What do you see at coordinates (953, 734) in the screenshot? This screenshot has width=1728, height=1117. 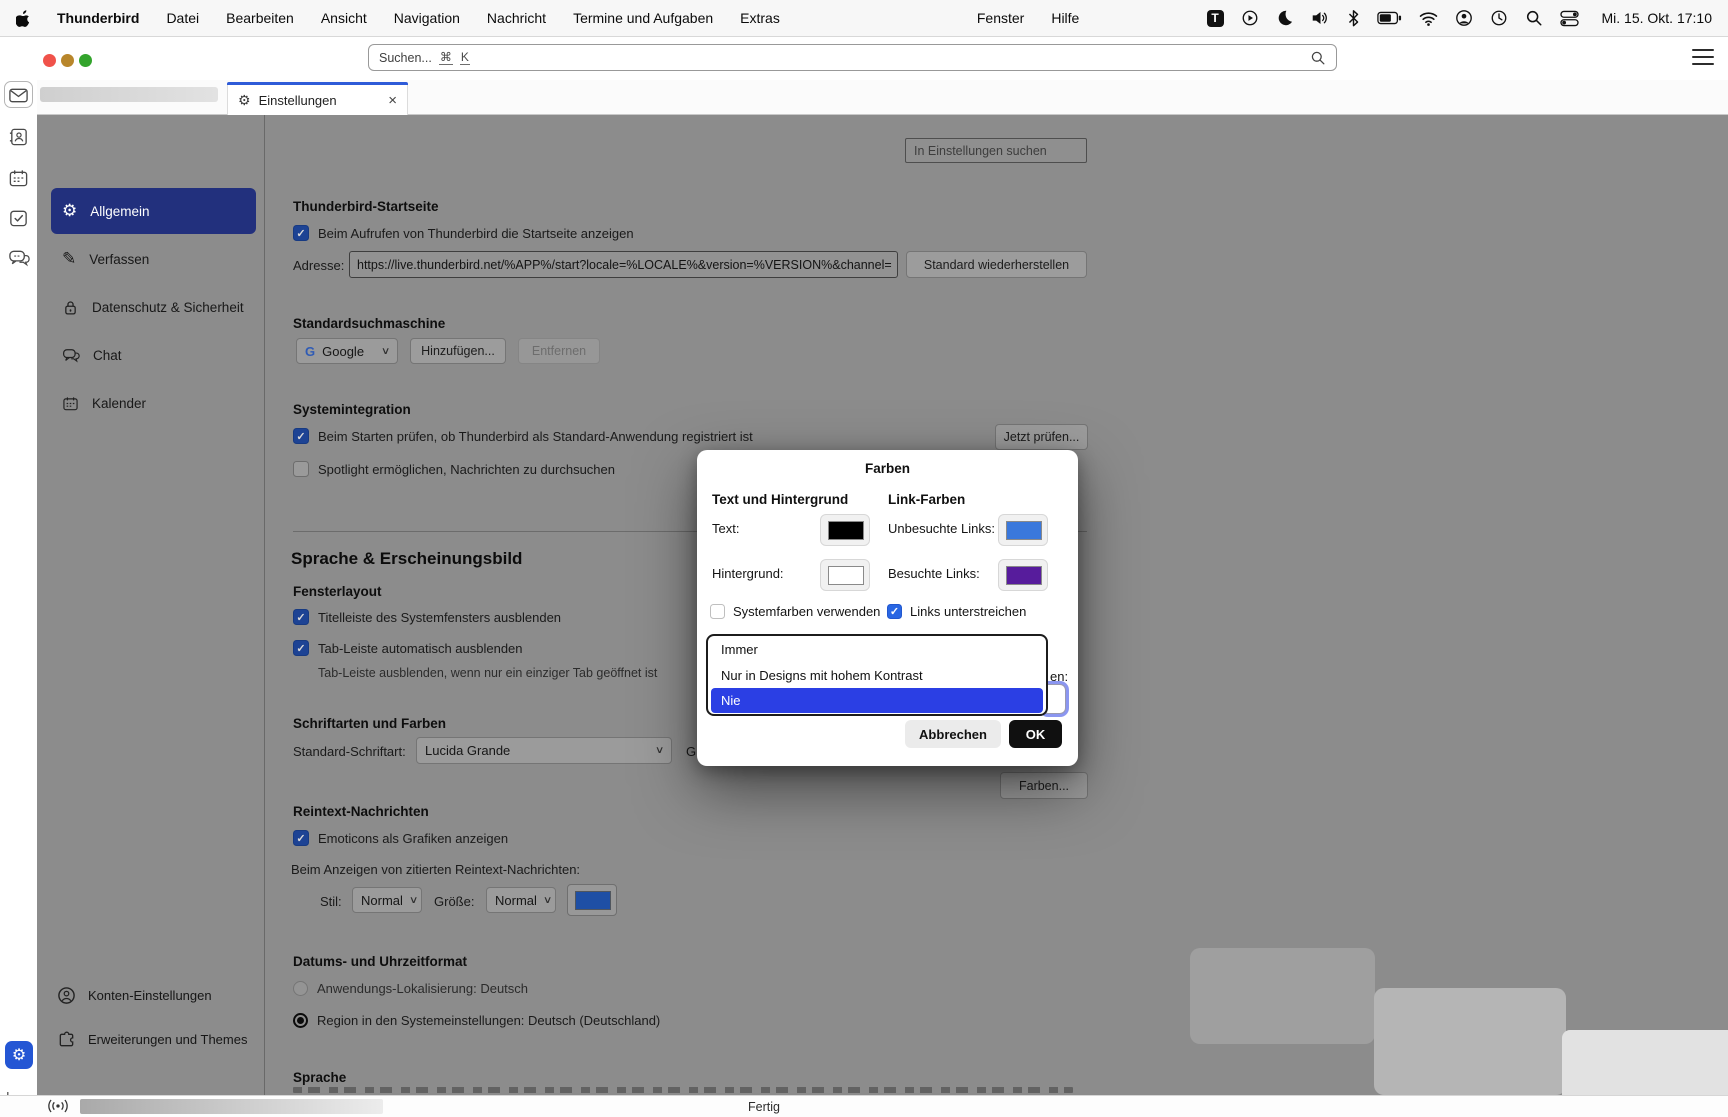 I see `cancel-button: Abbrechen` at bounding box center [953, 734].